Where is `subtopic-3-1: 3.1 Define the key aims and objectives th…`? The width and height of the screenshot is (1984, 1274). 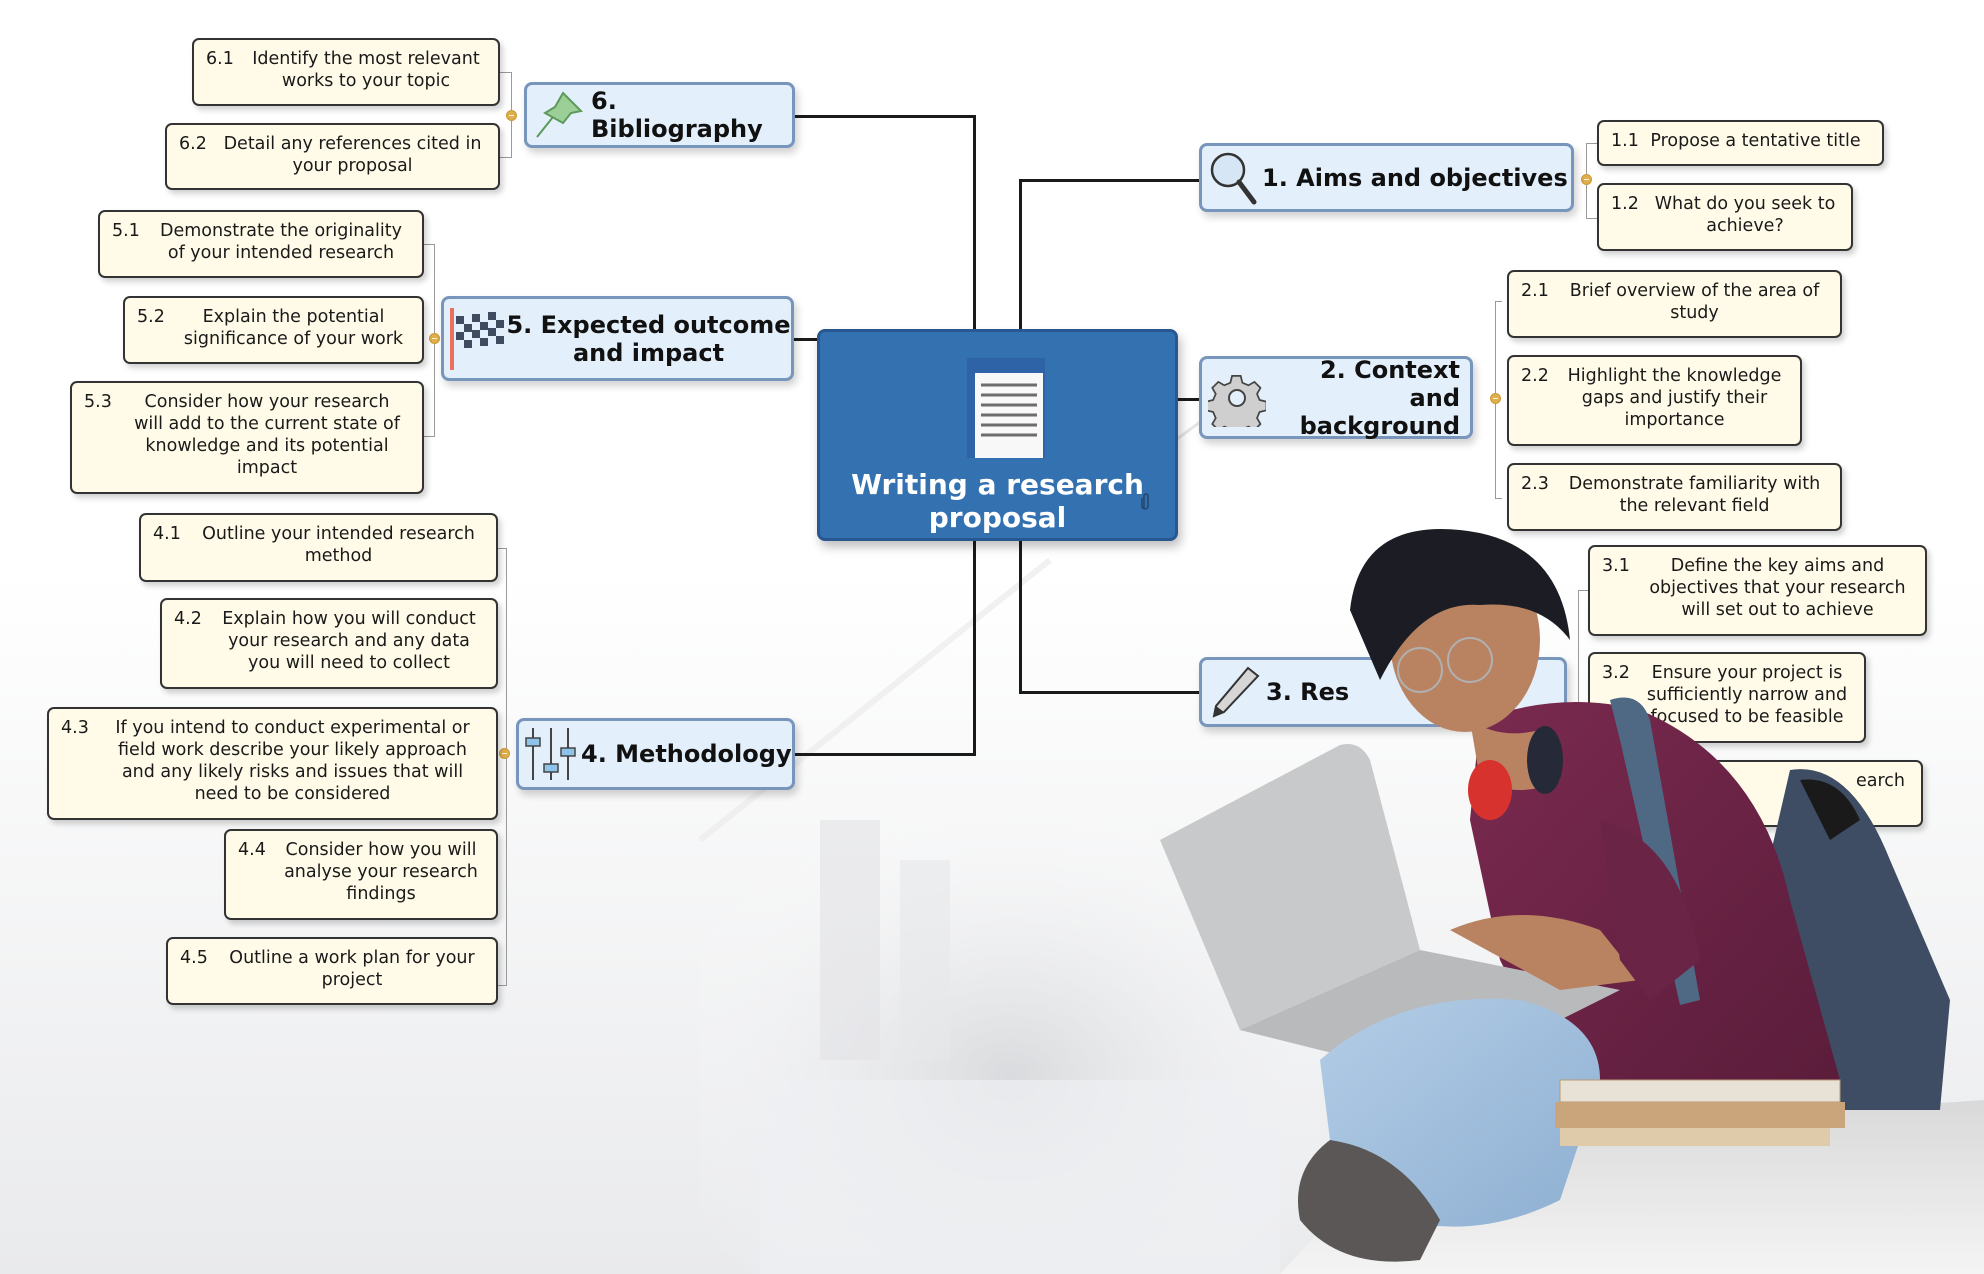 subtopic-3-1: 3.1 Define the key aims and objectives th… is located at coordinates (1757, 590).